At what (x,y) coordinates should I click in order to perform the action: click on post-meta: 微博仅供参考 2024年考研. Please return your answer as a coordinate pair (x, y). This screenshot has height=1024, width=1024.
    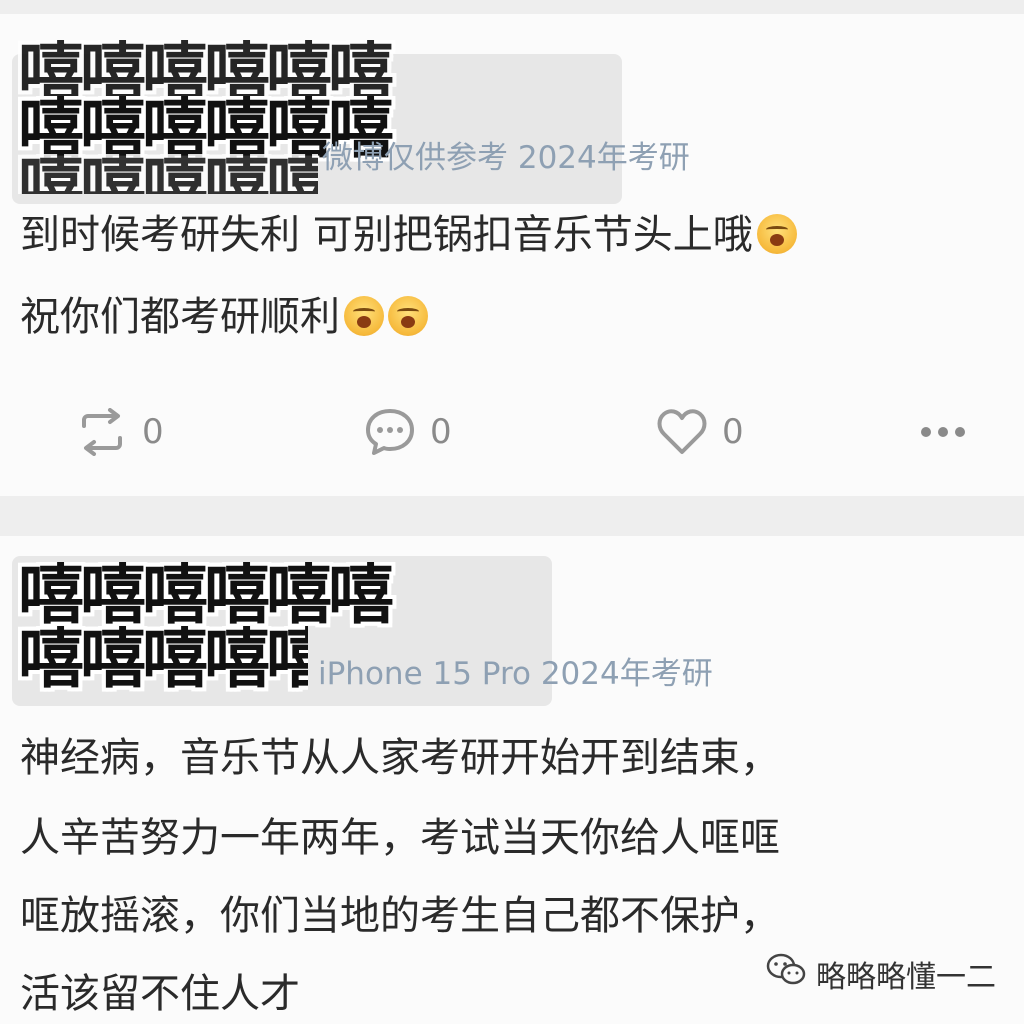
    Looking at the image, I should click on (506, 158).